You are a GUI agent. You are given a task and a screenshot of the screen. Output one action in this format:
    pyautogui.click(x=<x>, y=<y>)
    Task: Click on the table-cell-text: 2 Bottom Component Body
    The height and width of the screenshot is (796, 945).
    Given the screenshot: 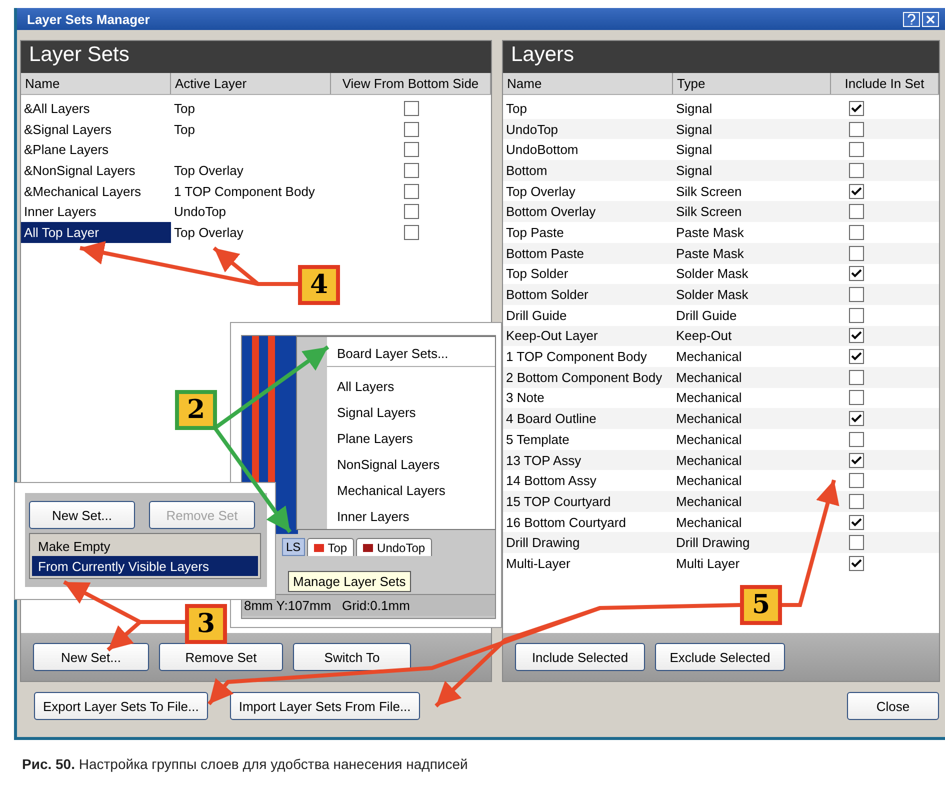 What is the action you would take?
    pyautogui.click(x=584, y=377)
    